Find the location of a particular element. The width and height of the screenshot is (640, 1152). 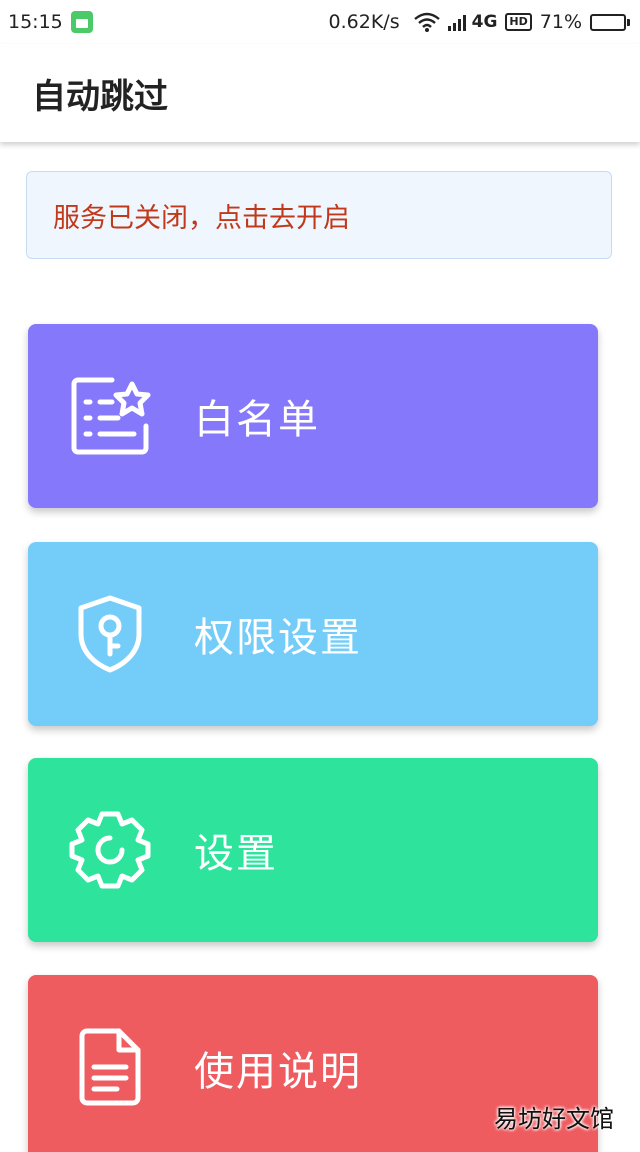

shield-key-icon is located at coordinates (110, 634).